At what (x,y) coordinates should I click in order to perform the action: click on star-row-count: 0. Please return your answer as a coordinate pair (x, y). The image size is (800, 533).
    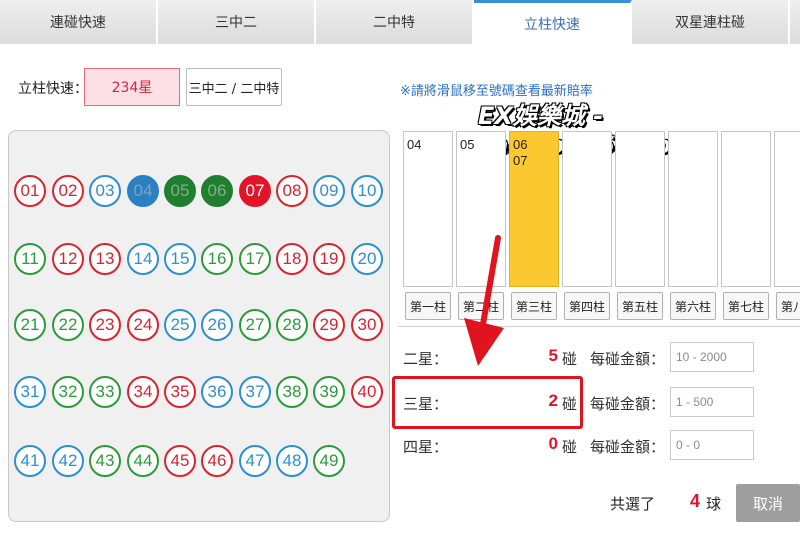
    Looking at the image, I should click on (553, 443).